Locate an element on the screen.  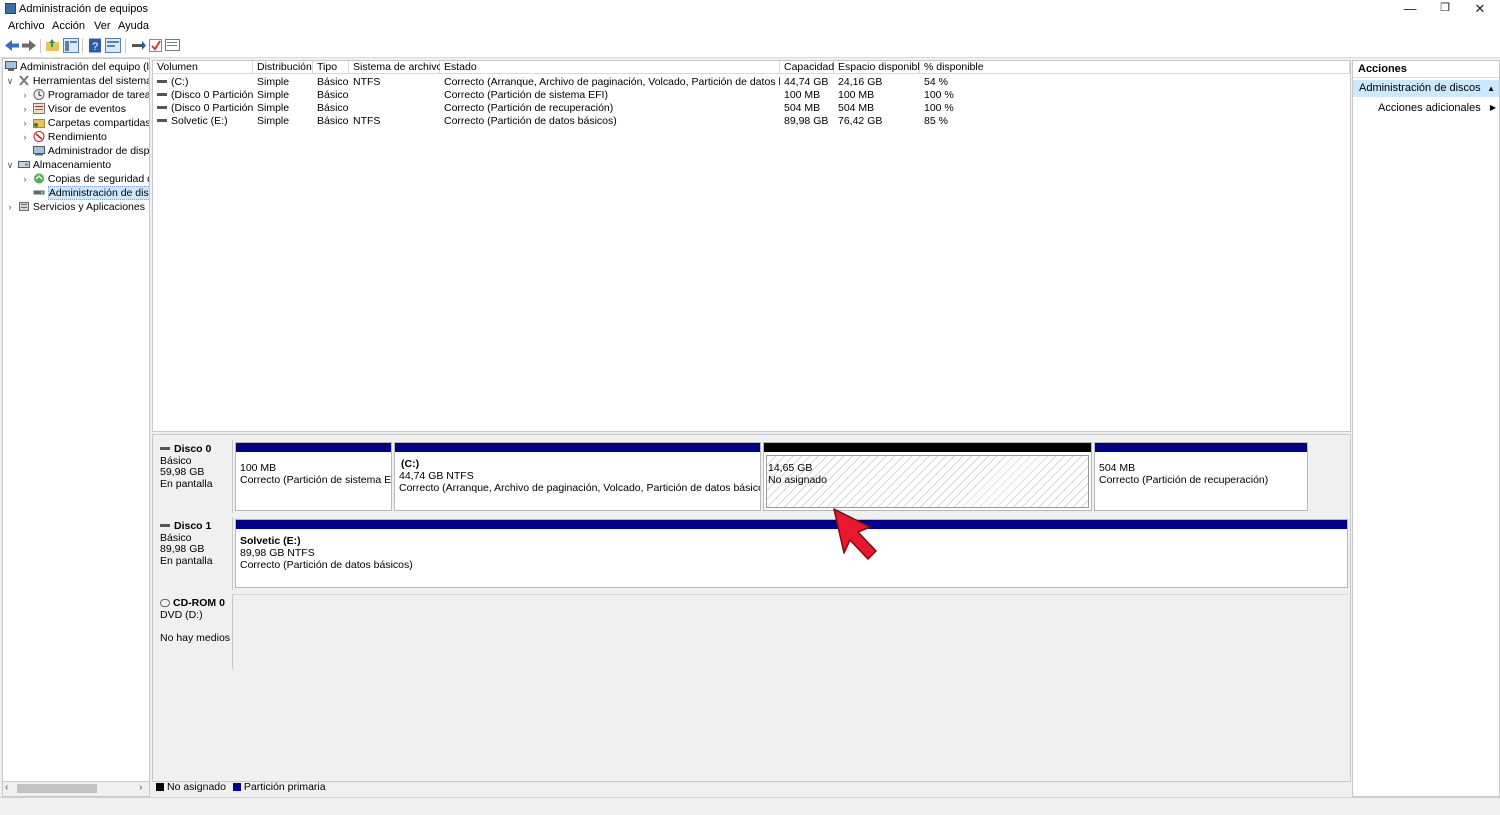
submenu-arrow-icon: ▶ is located at coordinates (1493, 108).